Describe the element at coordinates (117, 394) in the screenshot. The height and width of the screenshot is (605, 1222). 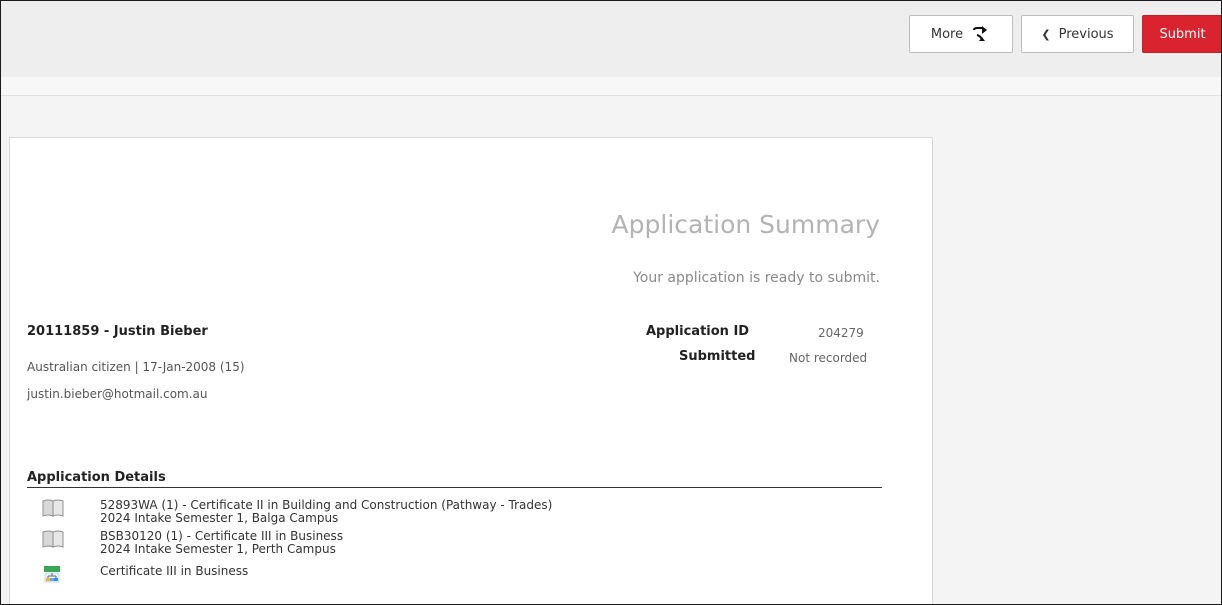
I see `applicant-email: justin.bieber@hotmail.com.au` at that location.